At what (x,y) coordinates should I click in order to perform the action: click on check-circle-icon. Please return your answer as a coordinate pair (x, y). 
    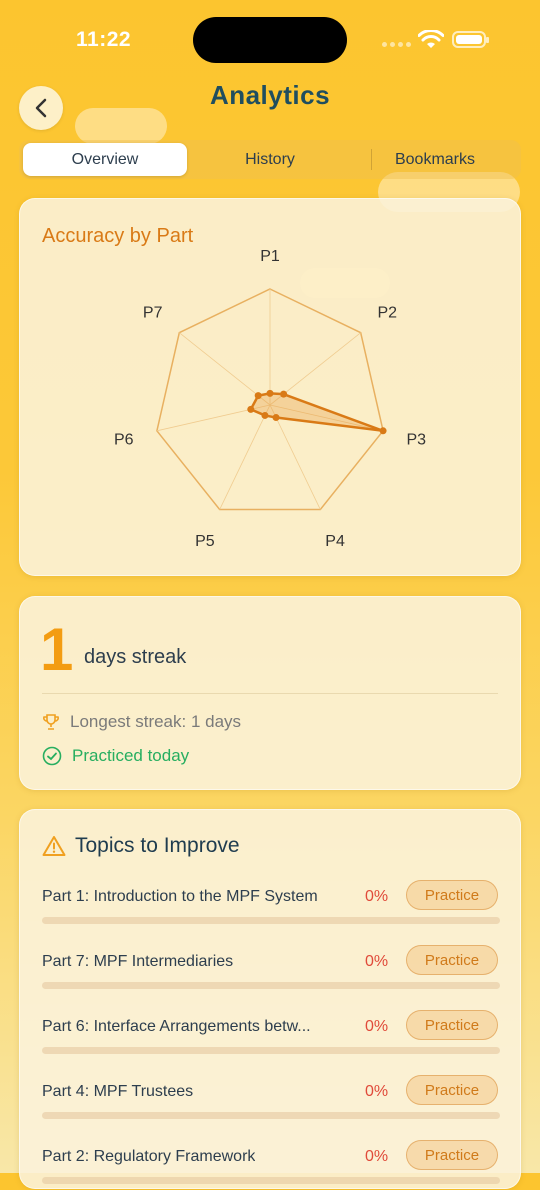
    Looking at the image, I should click on (52, 756).